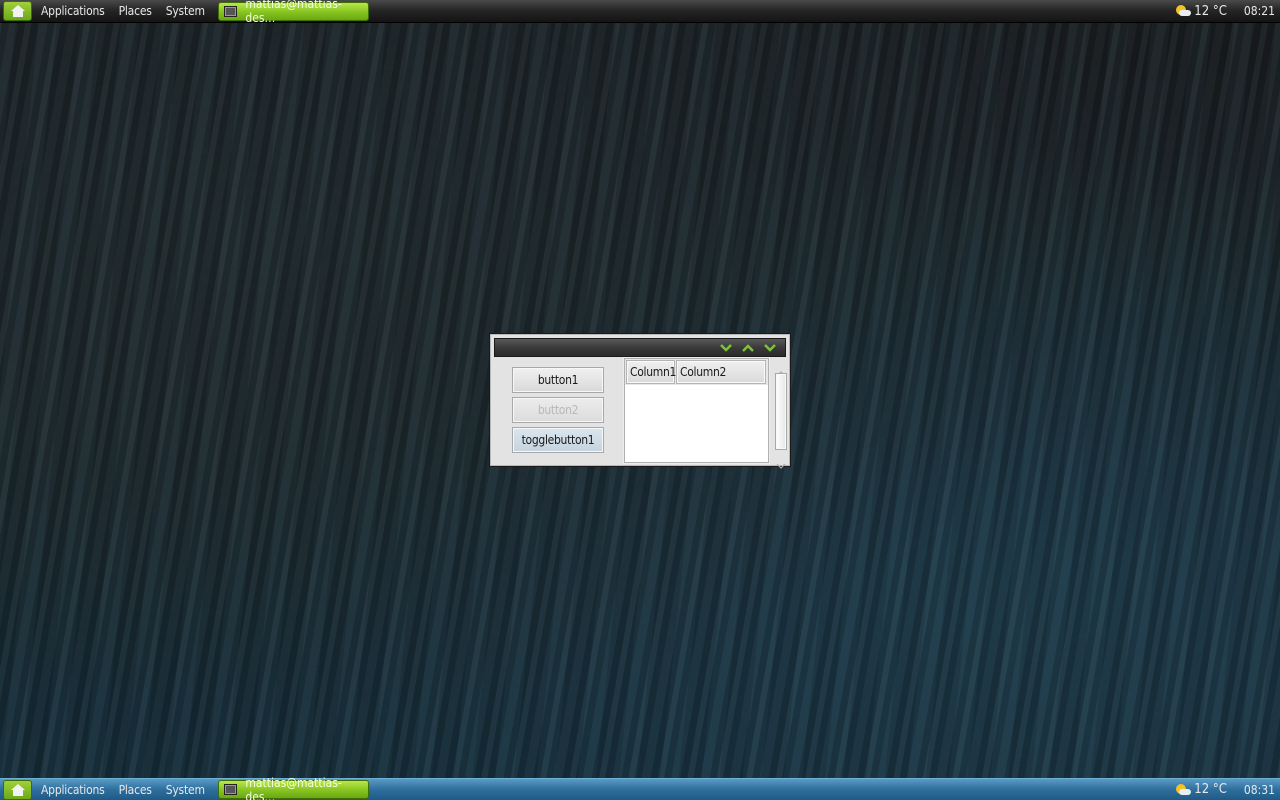 Image resolution: width=1280 pixels, height=800 pixels. Describe the element at coordinates (1259, 11) in the screenshot. I see `clock: 08:21` at that location.